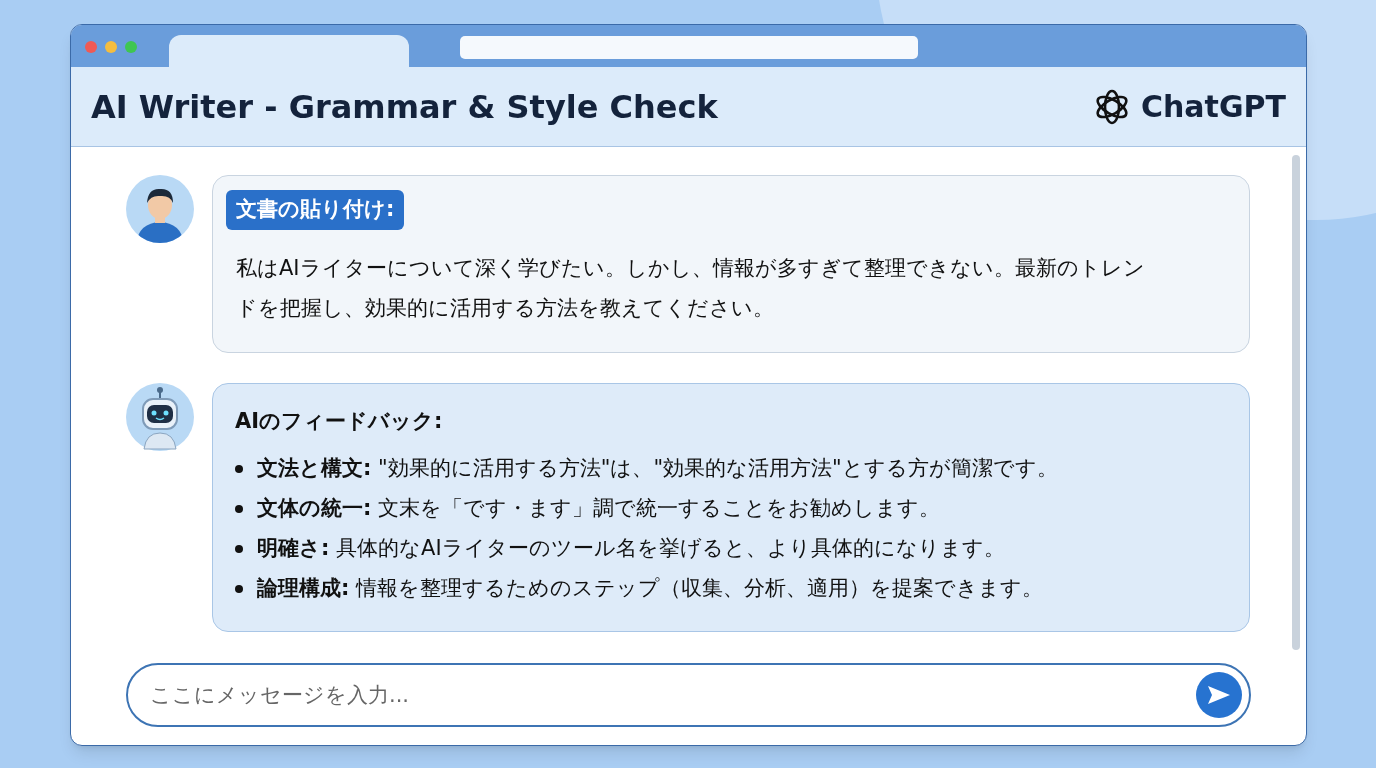  What do you see at coordinates (289, 51) in the screenshot?
I see `browser-tab` at bounding box center [289, 51].